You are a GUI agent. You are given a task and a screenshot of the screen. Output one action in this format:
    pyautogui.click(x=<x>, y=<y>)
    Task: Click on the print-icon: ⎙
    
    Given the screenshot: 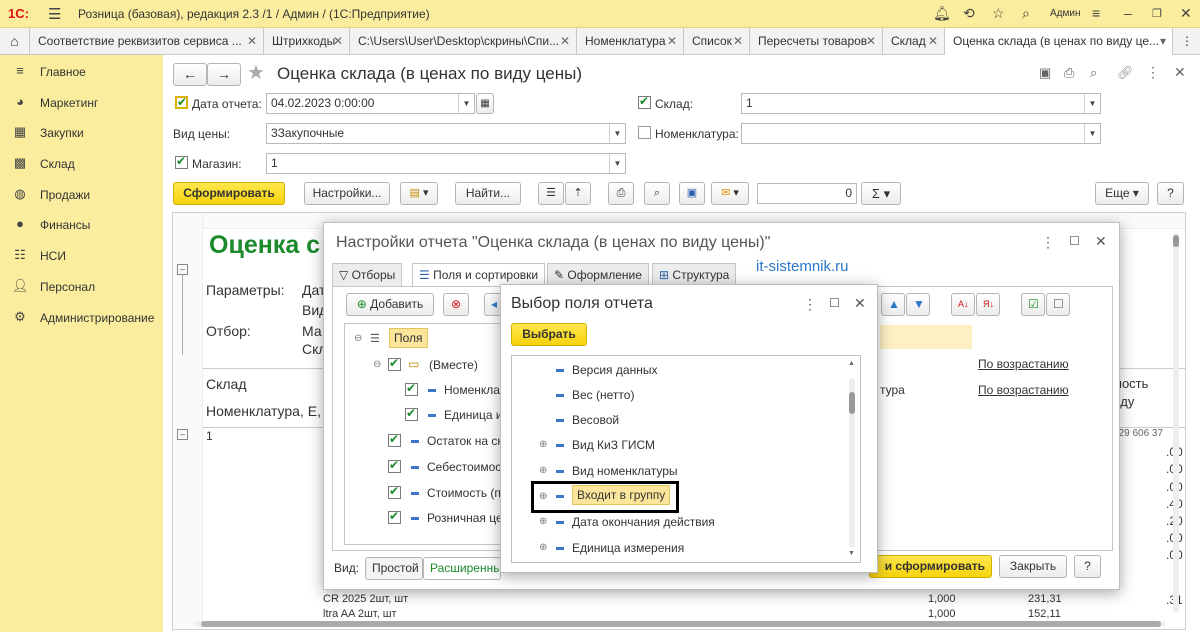 What is the action you would take?
    pyautogui.click(x=1069, y=73)
    